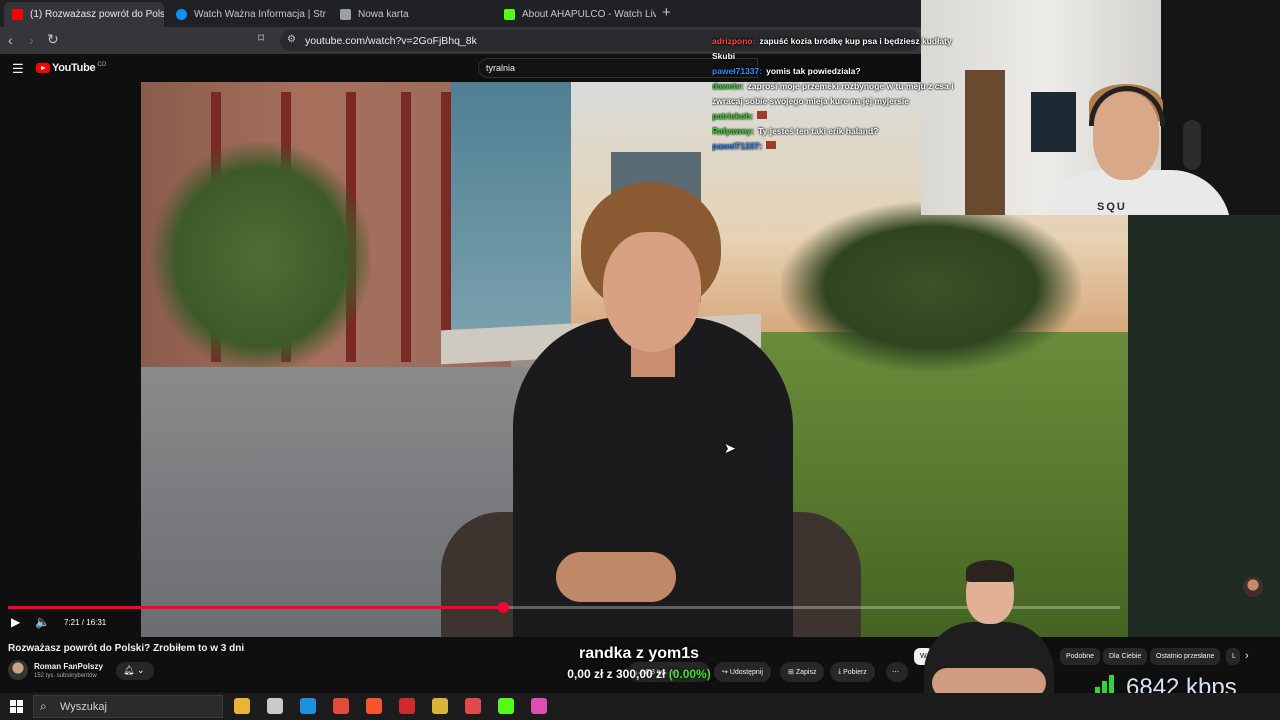 This screenshot has width=1280, height=720. I want to click on bookmark-icon: ⌑, so click(261, 38).